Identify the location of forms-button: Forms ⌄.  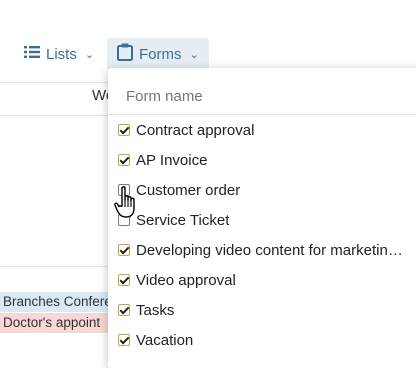
(158, 54).